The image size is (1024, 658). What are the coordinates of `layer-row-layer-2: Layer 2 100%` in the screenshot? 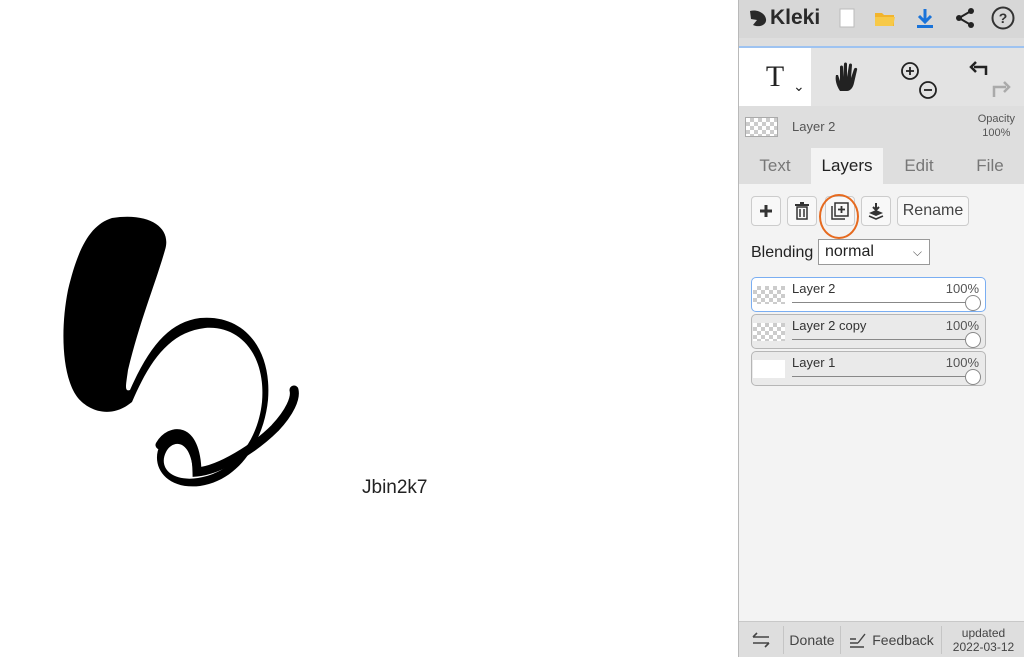 It's located at (868, 294).